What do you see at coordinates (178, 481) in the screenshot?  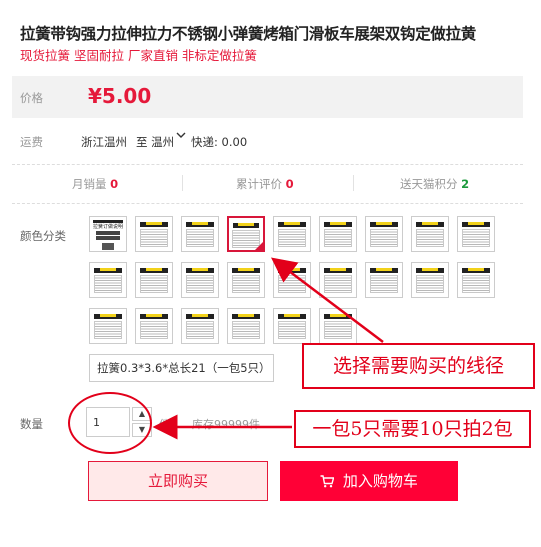 I see `buy-now-button: 立即购买` at bounding box center [178, 481].